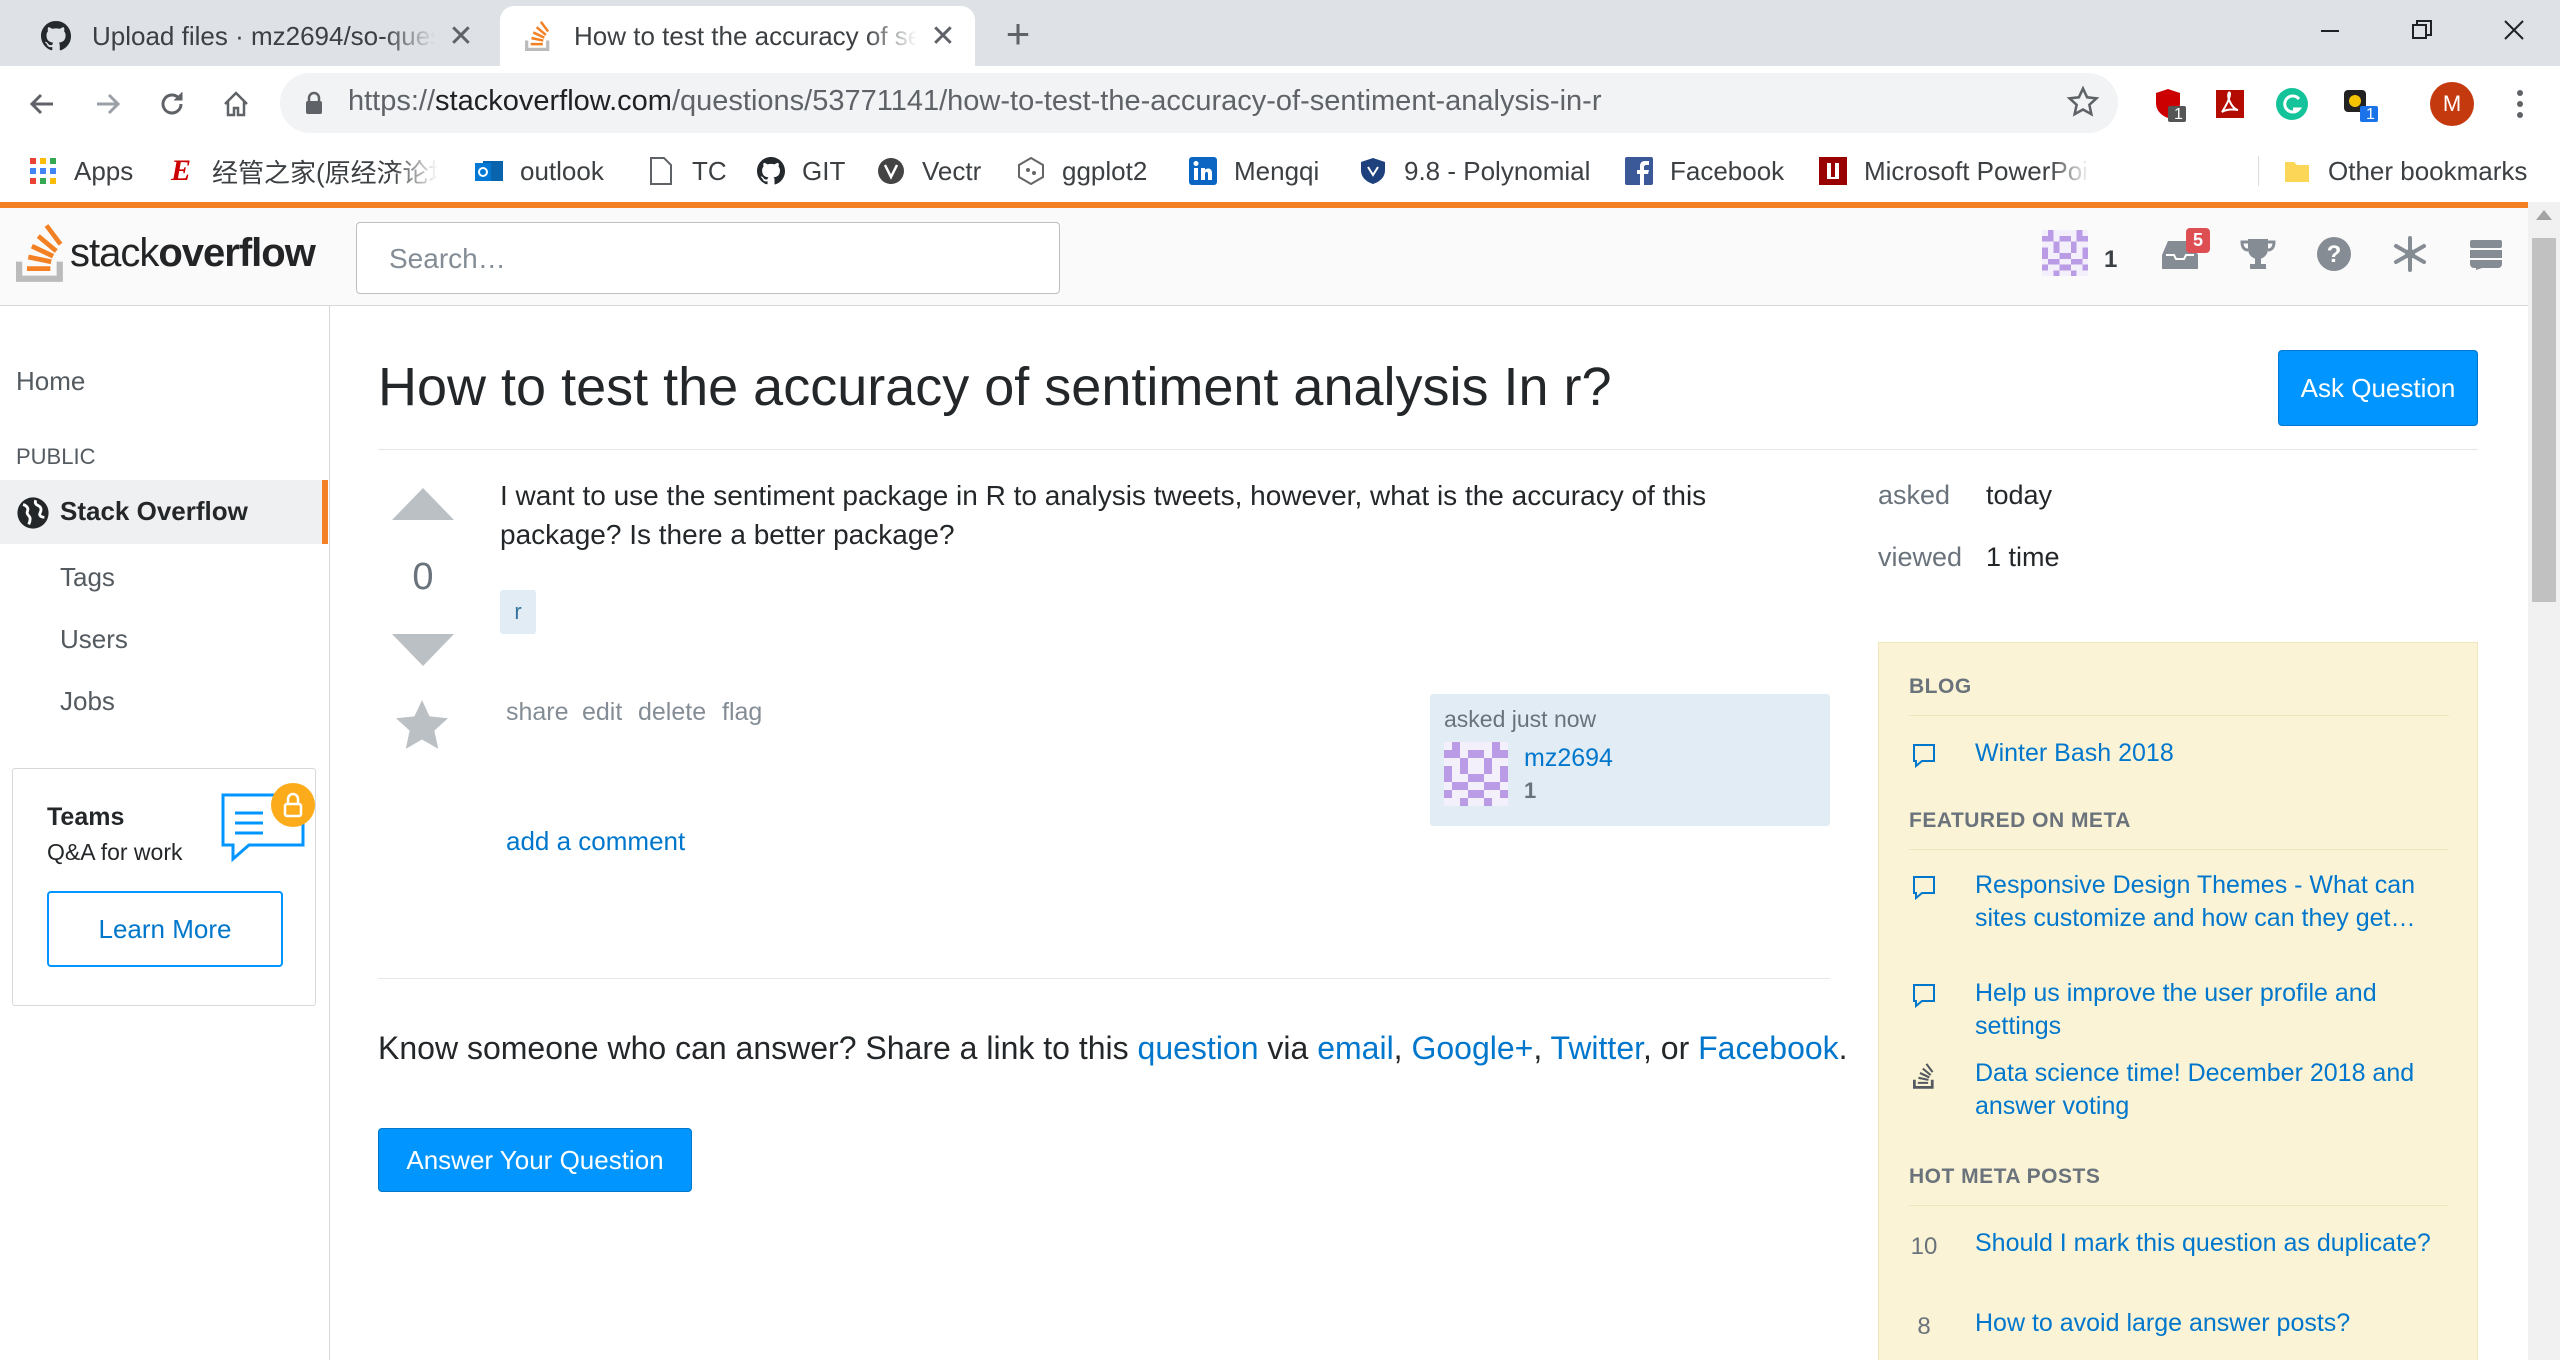  I want to click on hot-meta-link: How to avoid large answer posts?, so click(2210, 1323).